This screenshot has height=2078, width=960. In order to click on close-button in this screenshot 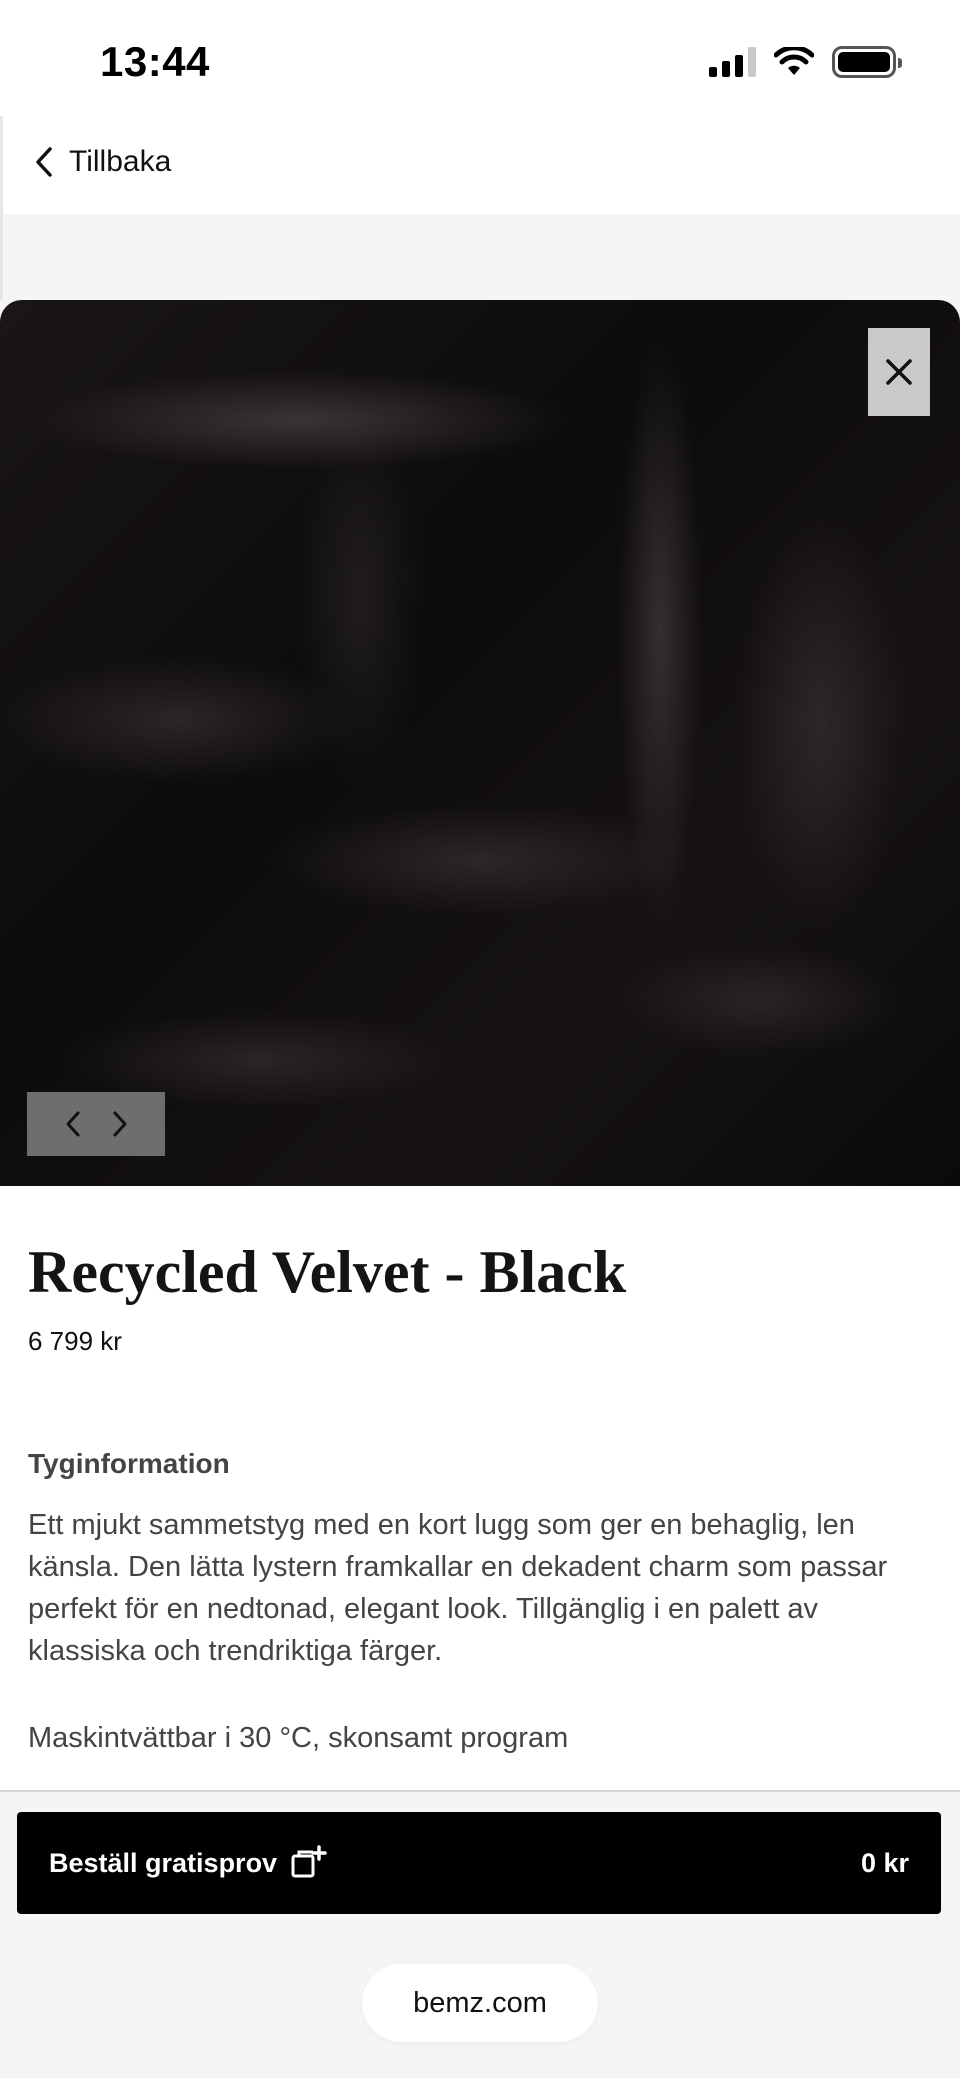, I will do `click(899, 372)`.